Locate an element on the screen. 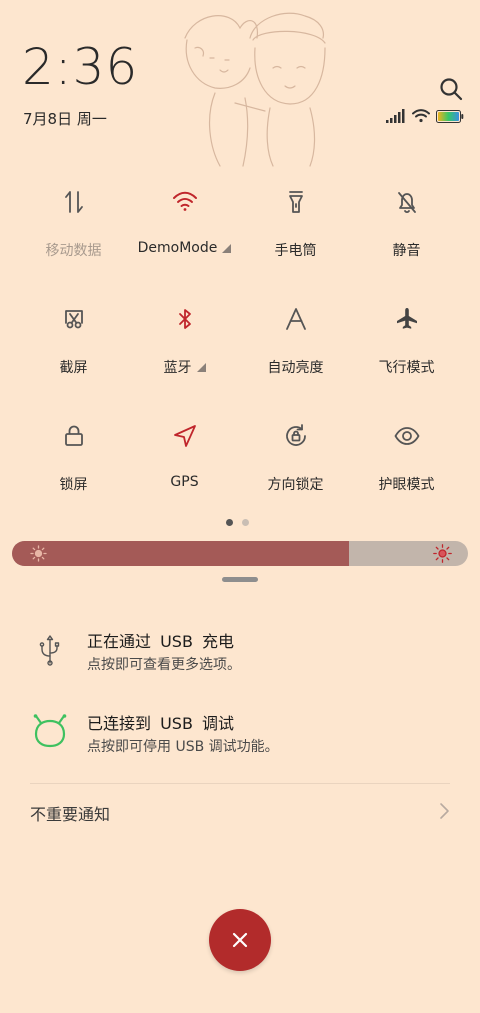  bluetooth-icon is located at coordinates (184, 319).